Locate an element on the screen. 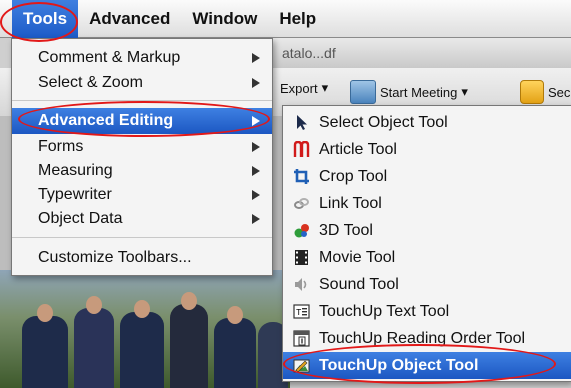 The image size is (571, 388). submenu-item-touchup-reading-order-tool: TouchUp Reading Order Tool is located at coordinates (427, 338).